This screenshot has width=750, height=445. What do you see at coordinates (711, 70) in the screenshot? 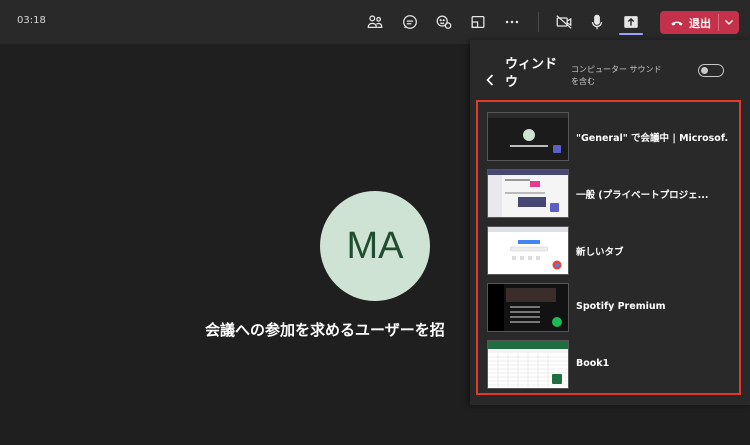
I see `computer-sound-toggle` at bounding box center [711, 70].